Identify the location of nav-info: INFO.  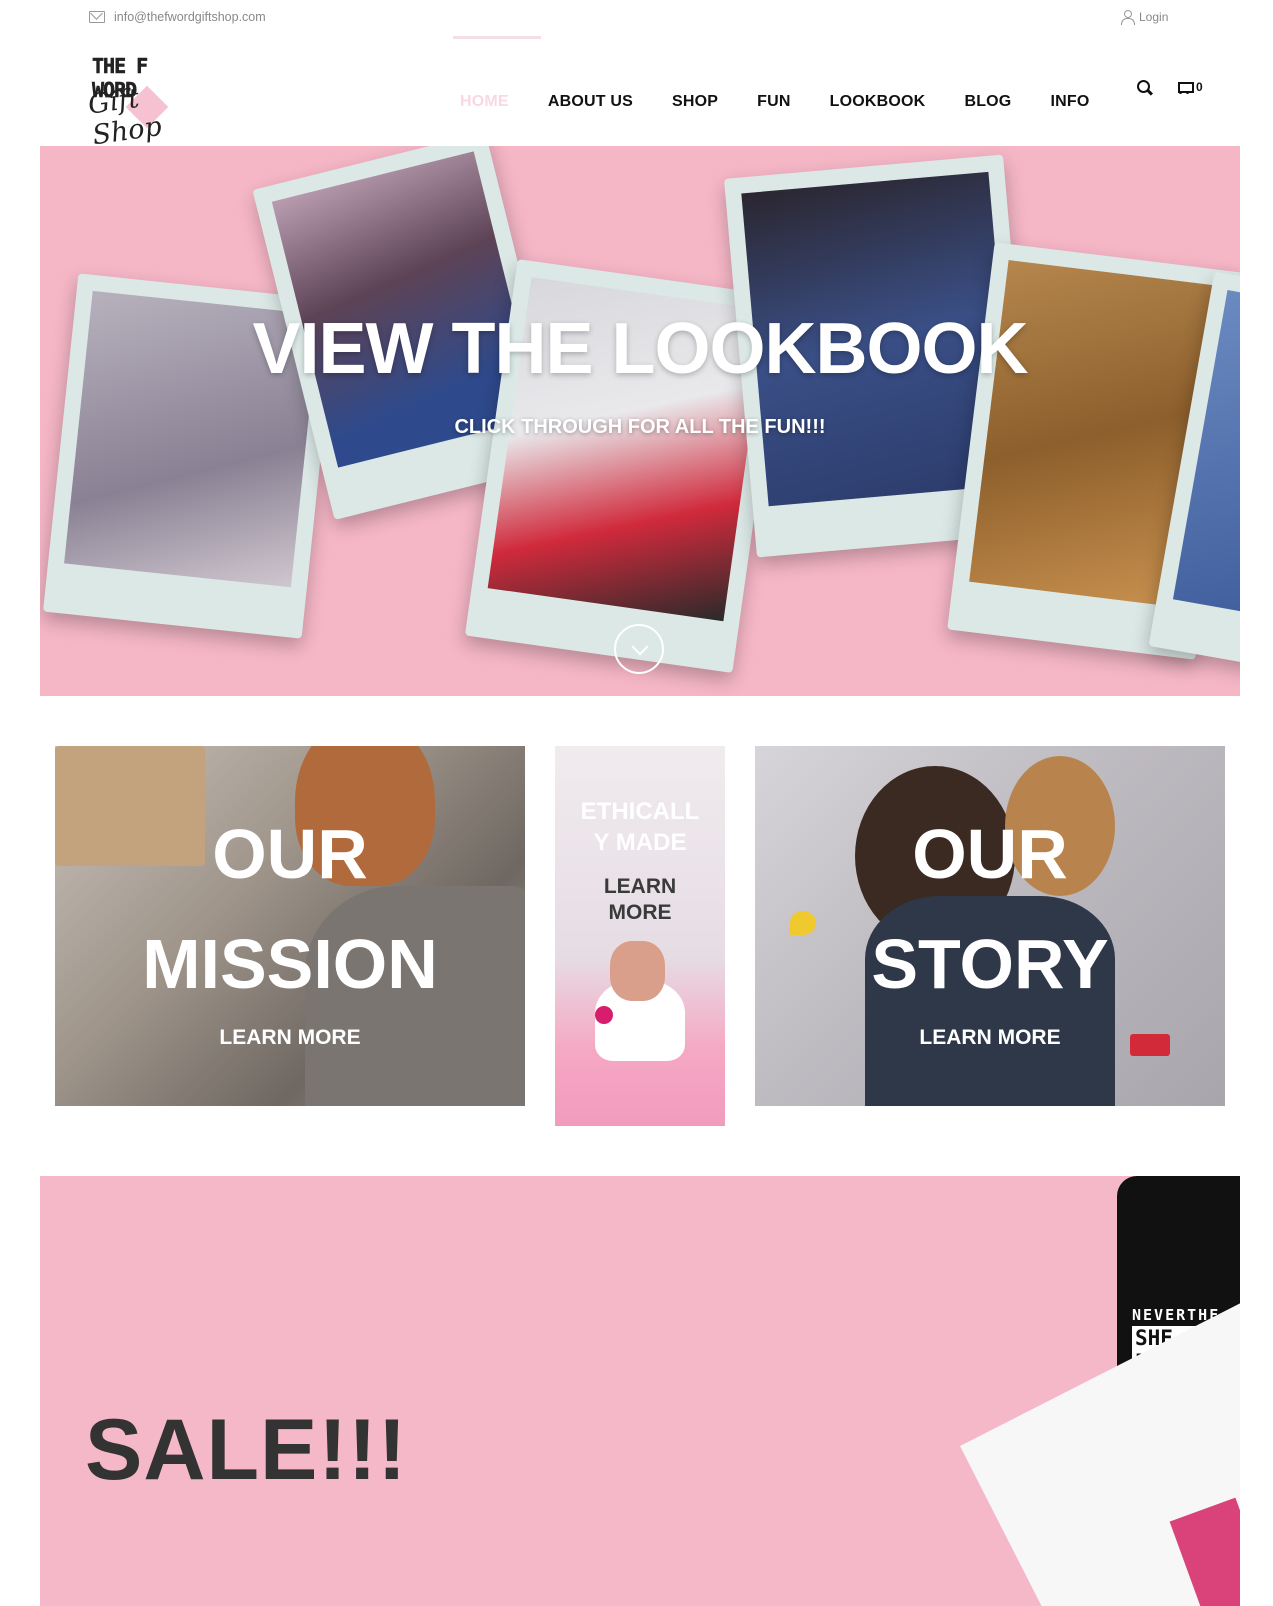
(1069, 91).